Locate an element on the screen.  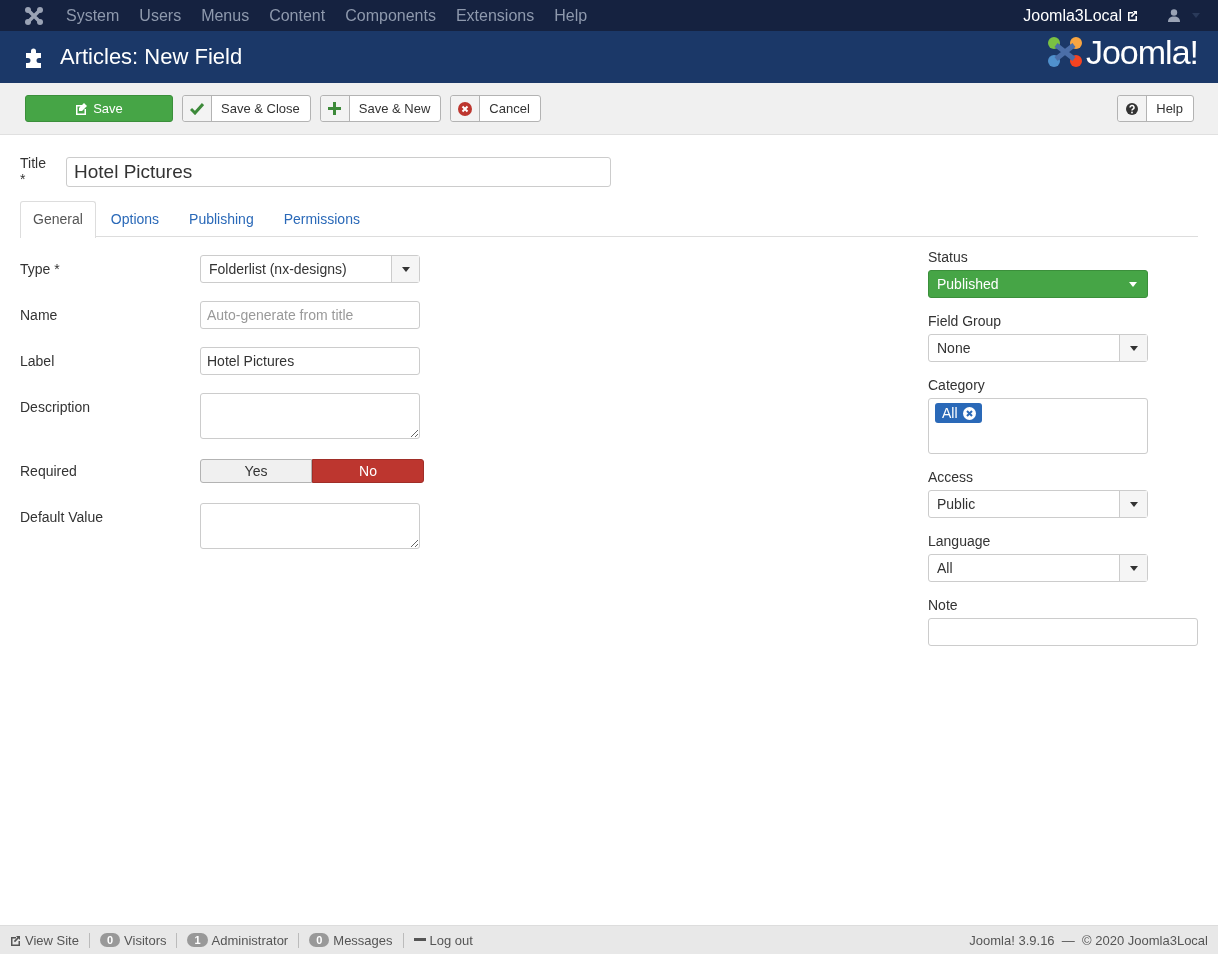
field-label: Note is located at coordinates (943, 605).